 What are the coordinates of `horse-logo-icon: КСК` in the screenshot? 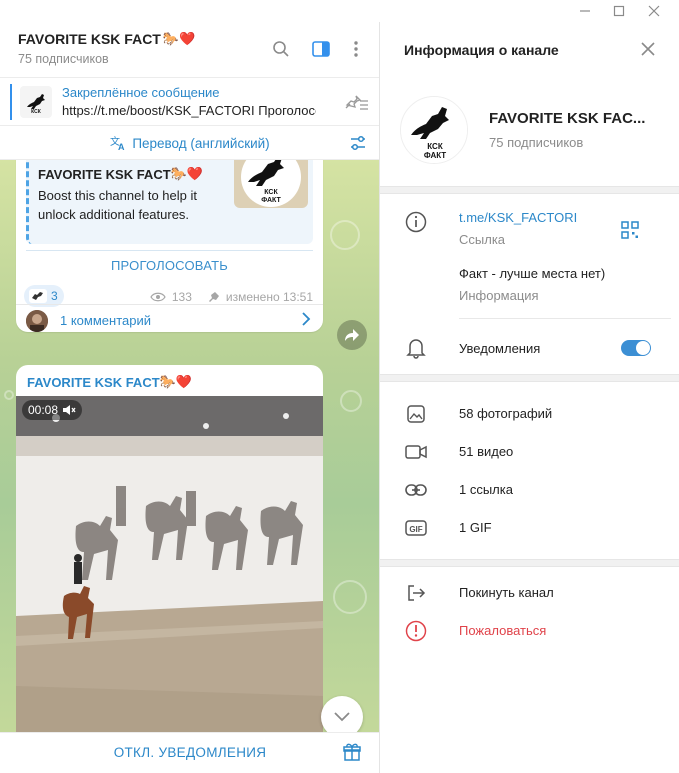 It's located at (36, 104).